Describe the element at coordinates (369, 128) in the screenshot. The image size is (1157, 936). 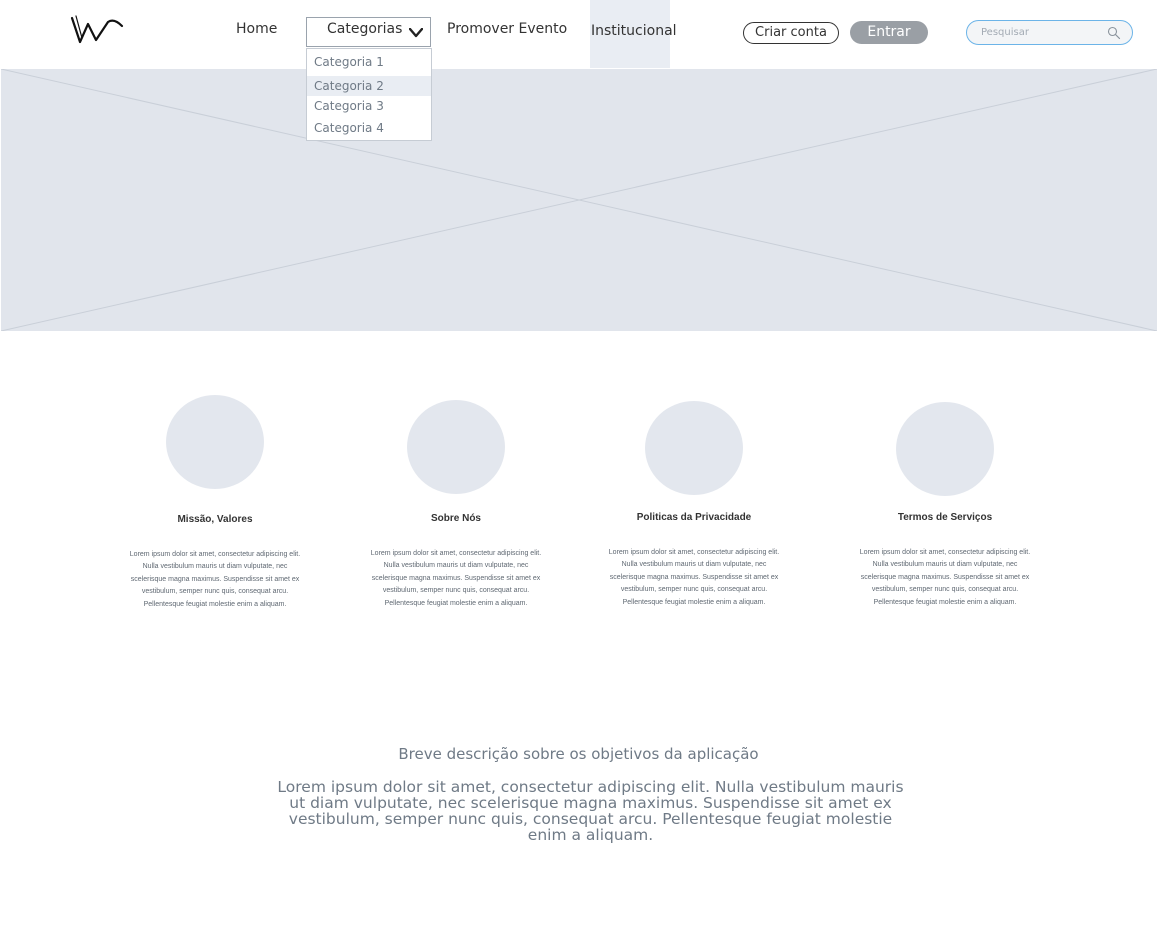
I see `menu-item-categoria-4: Categoria 4` at that location.